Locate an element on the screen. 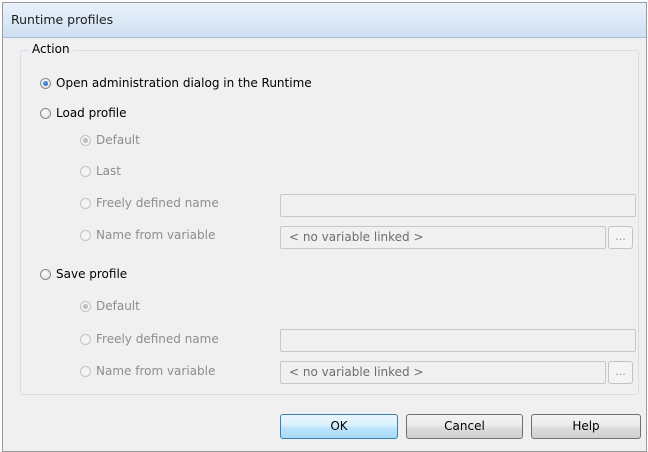  radio-save-freely-defined: Freely defined name is located at coordinates (149, 339).